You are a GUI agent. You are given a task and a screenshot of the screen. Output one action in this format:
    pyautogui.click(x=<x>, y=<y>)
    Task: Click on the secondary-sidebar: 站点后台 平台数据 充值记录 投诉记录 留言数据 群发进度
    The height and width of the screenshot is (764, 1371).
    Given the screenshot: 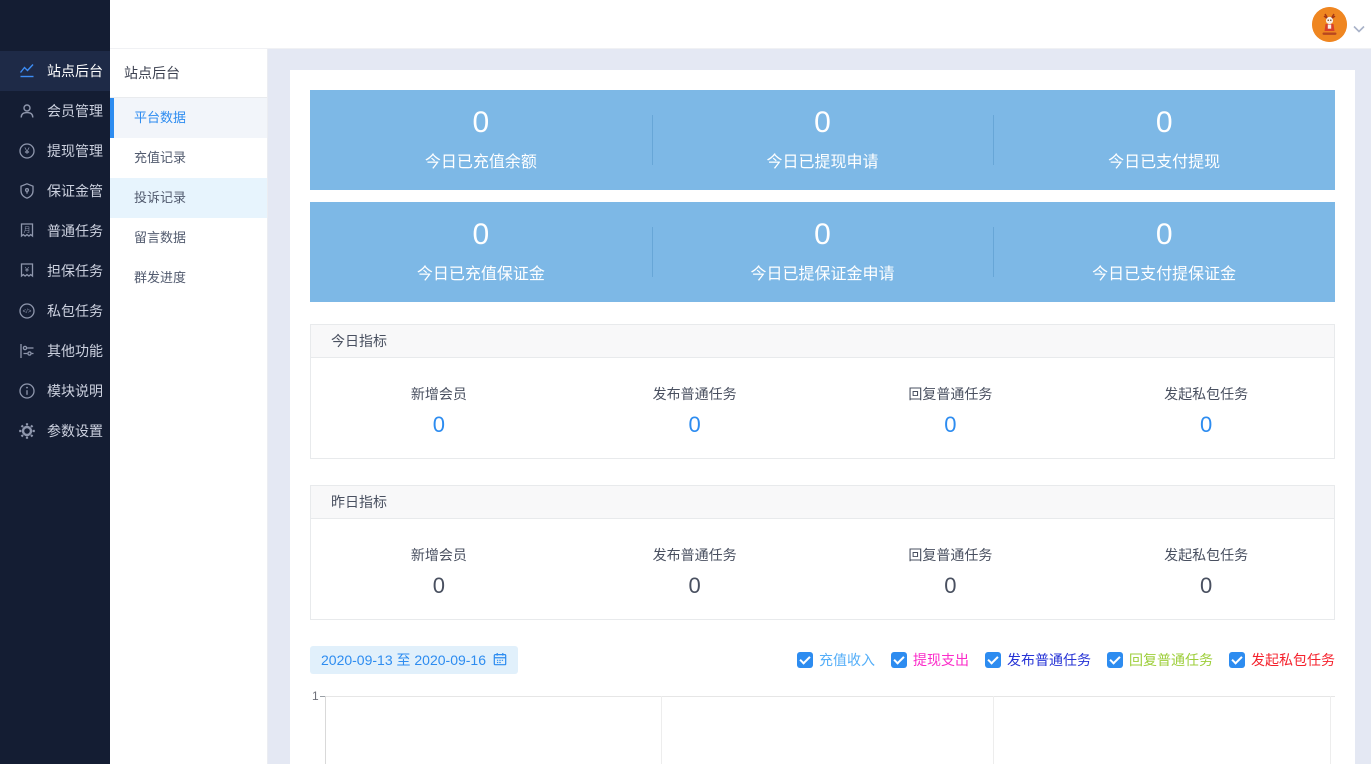 What is the action you would take?
    pyautogui.click(x=189, y=406)
    